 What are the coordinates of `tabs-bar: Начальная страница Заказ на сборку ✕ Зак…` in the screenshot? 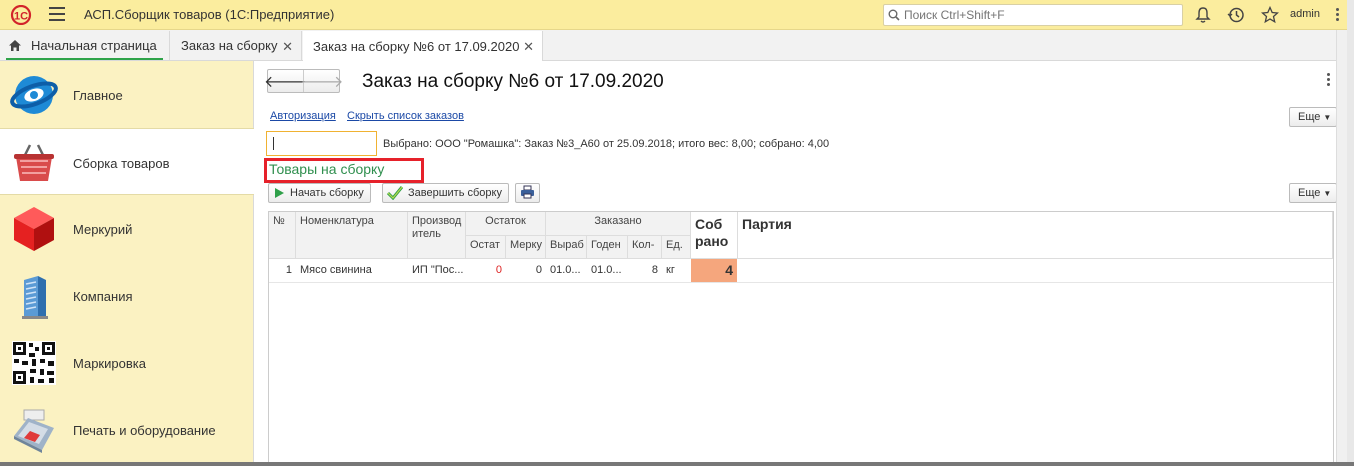 It's located at (677, 45).